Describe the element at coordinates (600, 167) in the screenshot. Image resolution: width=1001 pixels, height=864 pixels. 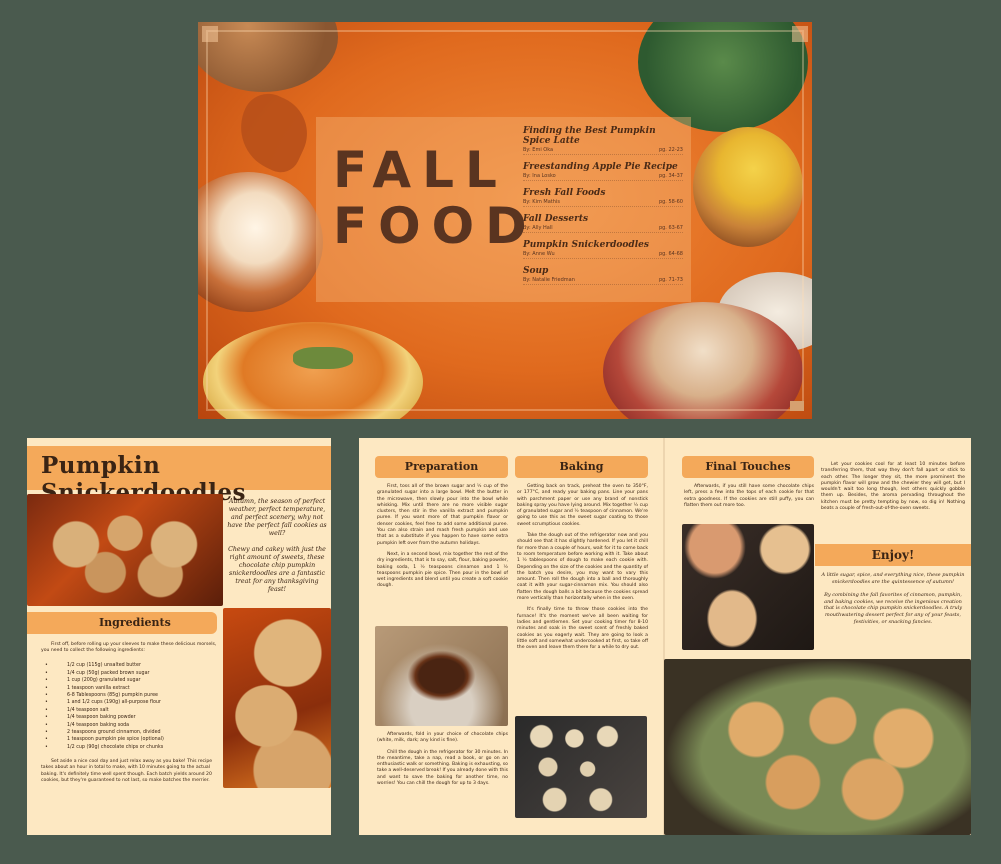
I see `toc-item-title: Freestanding Apple Pie Recipe` at that location.